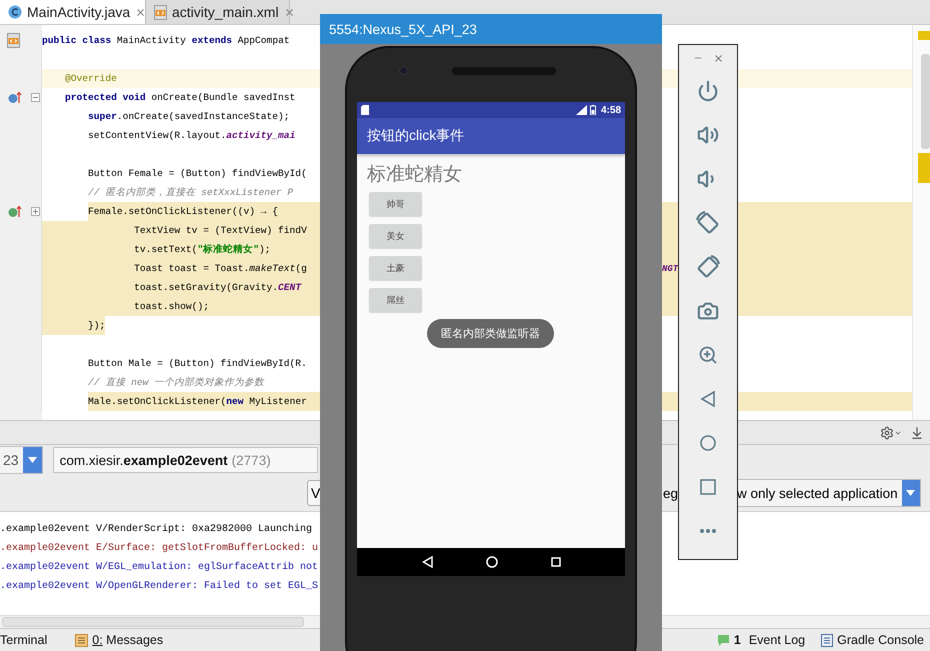 The image size is (930, 651). I want to click on code-line: public class MainActivity extends AppCompat, so click(166, 41).